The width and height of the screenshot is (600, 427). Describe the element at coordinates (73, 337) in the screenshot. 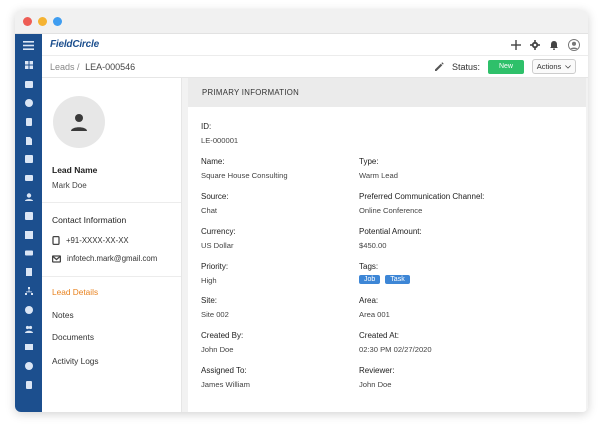

I see `nav-documents: Documents` at that location.